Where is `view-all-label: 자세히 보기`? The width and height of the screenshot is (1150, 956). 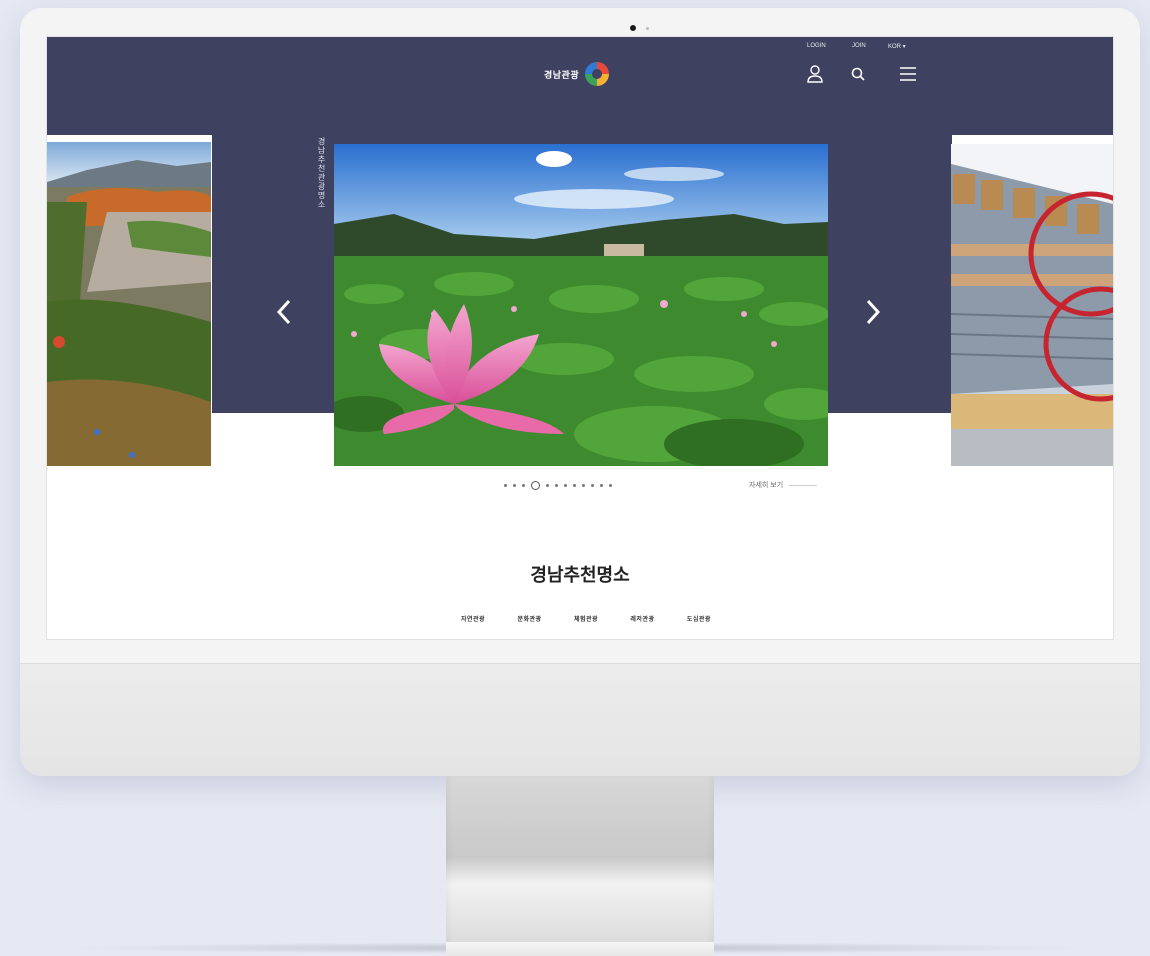
view-all-label: 자세히 보기 is located at coordinates (766, 485).